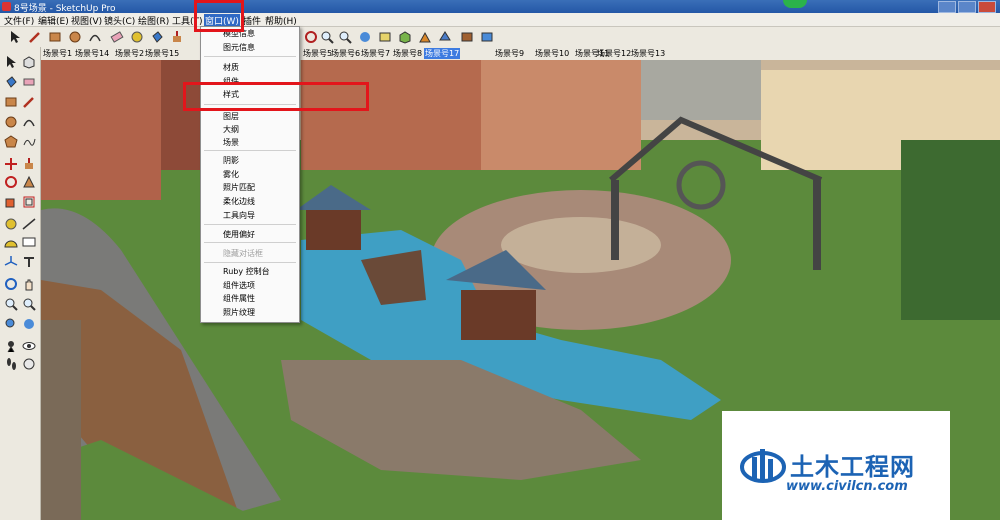  What do you see at coordinates (239, 298) in the screenshot?
I see `menu-item-component-attributes: 组件属性` at bounding box center [239, 298].